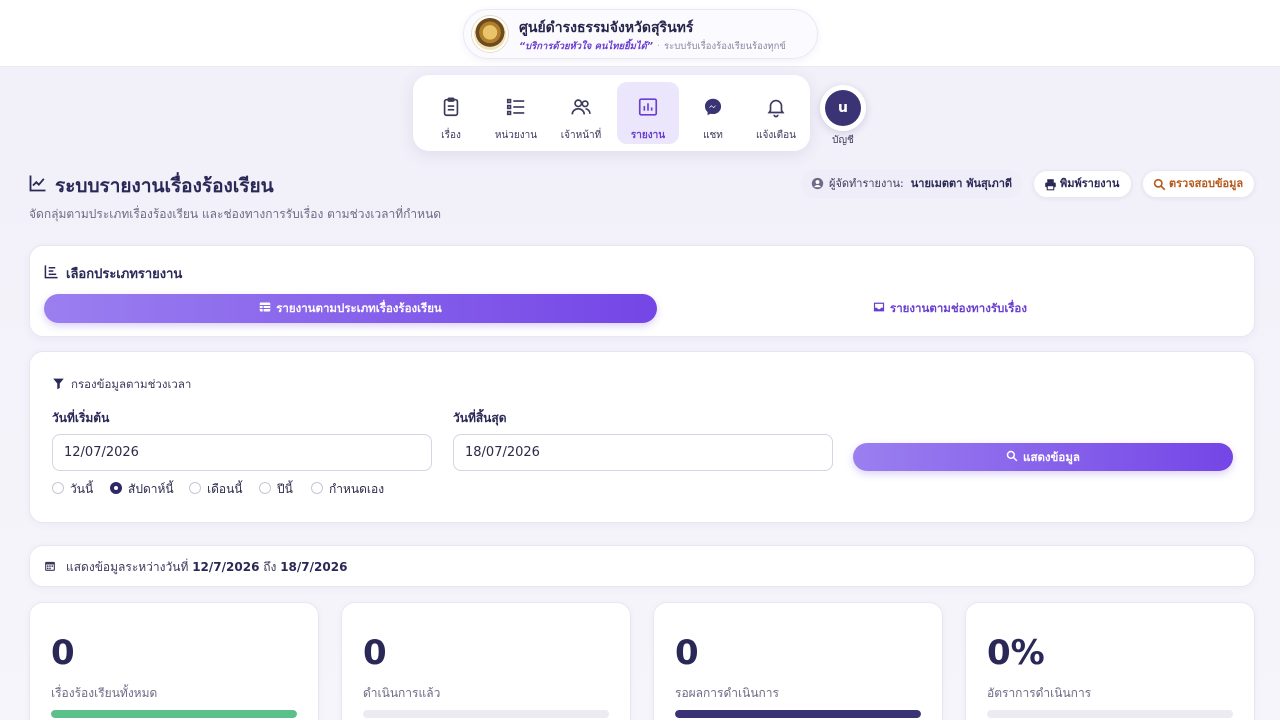  What do you see at coordinates (131, 384) in the screenshot?
I see `filter-title: กรองข้อมูลตามช่วงเวลา` at bounding box center [131, 384].